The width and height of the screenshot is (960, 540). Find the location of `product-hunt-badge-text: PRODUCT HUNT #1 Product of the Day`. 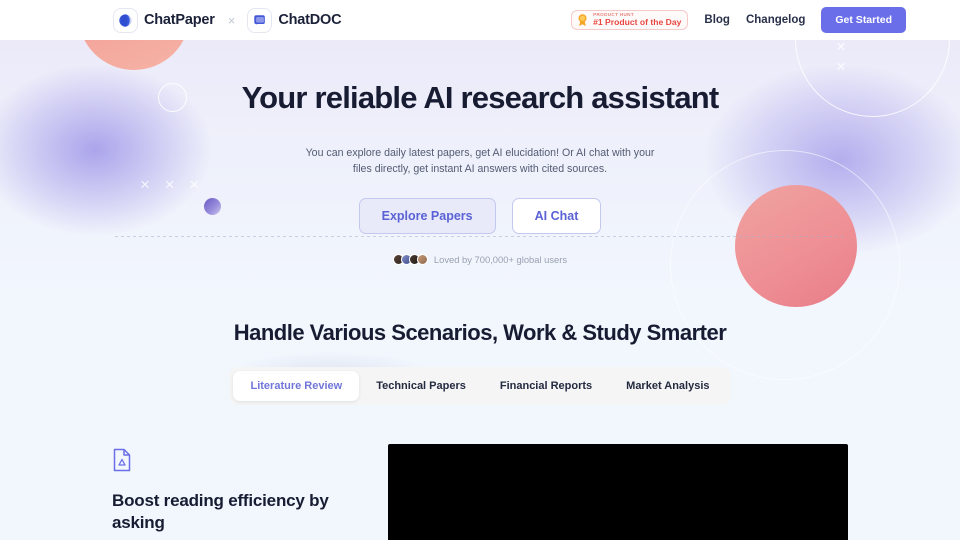

product-hunt-badge-text: PRODUCT HUNT #1 Product of the Day is located at coordinates (637, 19).